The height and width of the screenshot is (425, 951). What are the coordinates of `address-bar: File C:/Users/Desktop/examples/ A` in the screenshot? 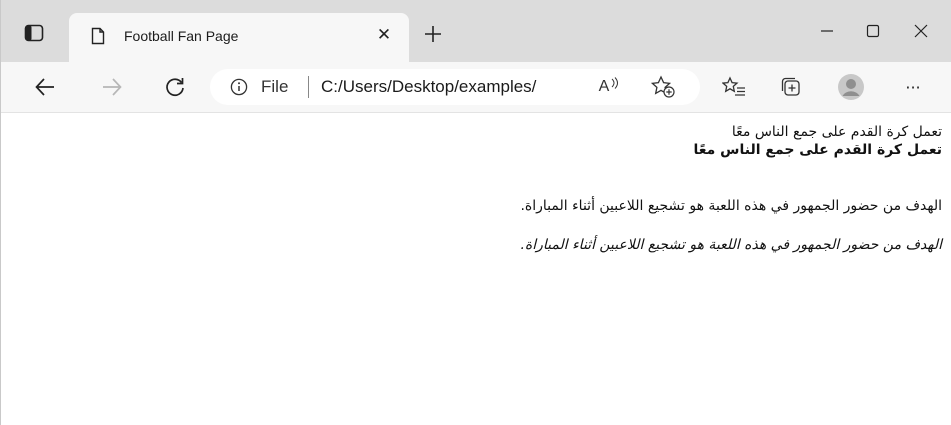 It's located at (455, 87).